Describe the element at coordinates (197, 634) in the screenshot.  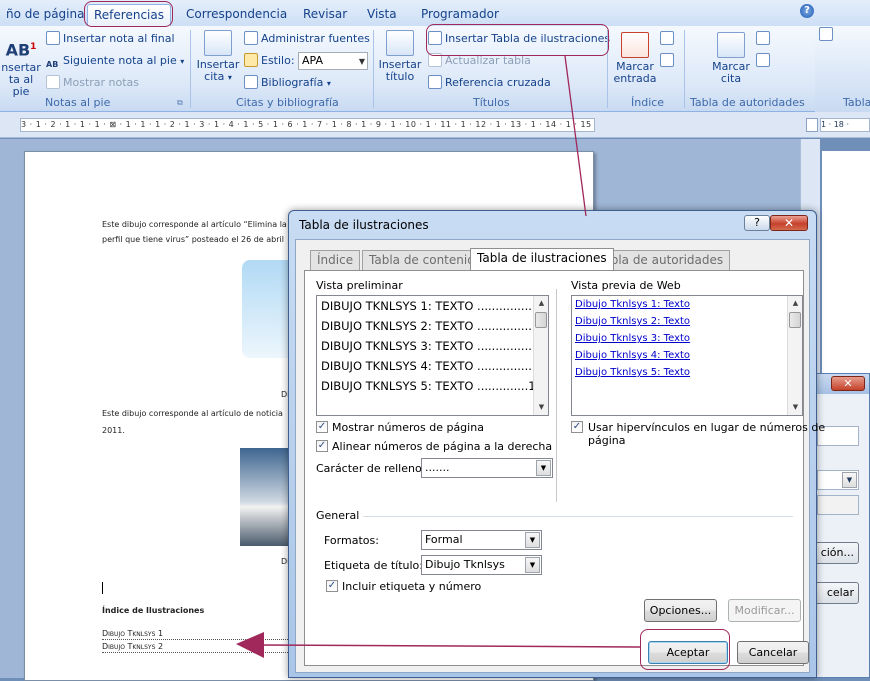
I see `toc-entry: Dibujo Tknlsys 1` at that location.